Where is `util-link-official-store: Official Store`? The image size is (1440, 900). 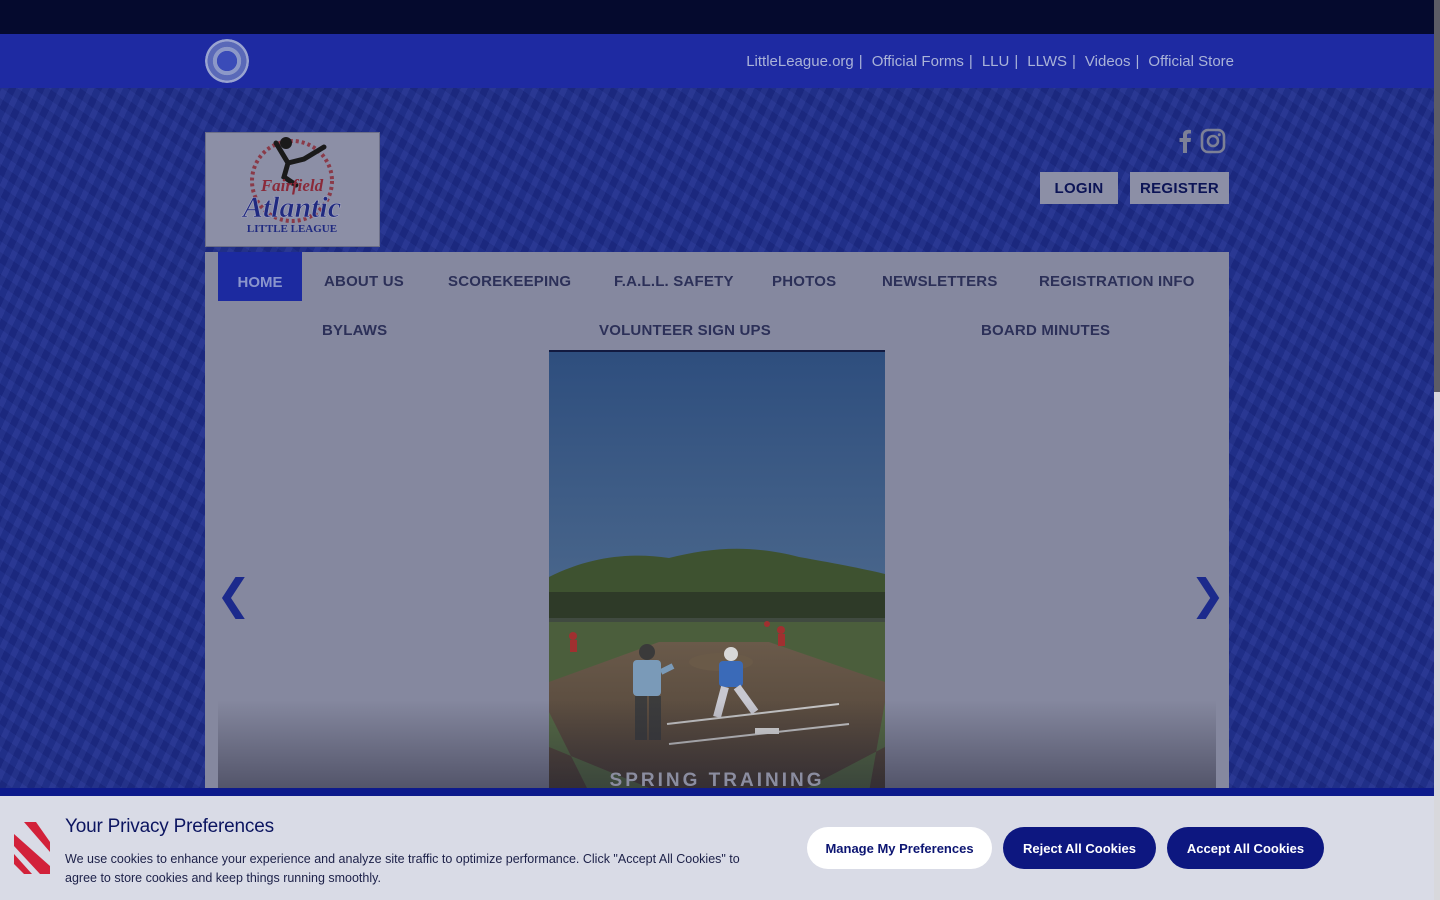 util-link-official-store: Official Store is located at coordinates (1191, 61).